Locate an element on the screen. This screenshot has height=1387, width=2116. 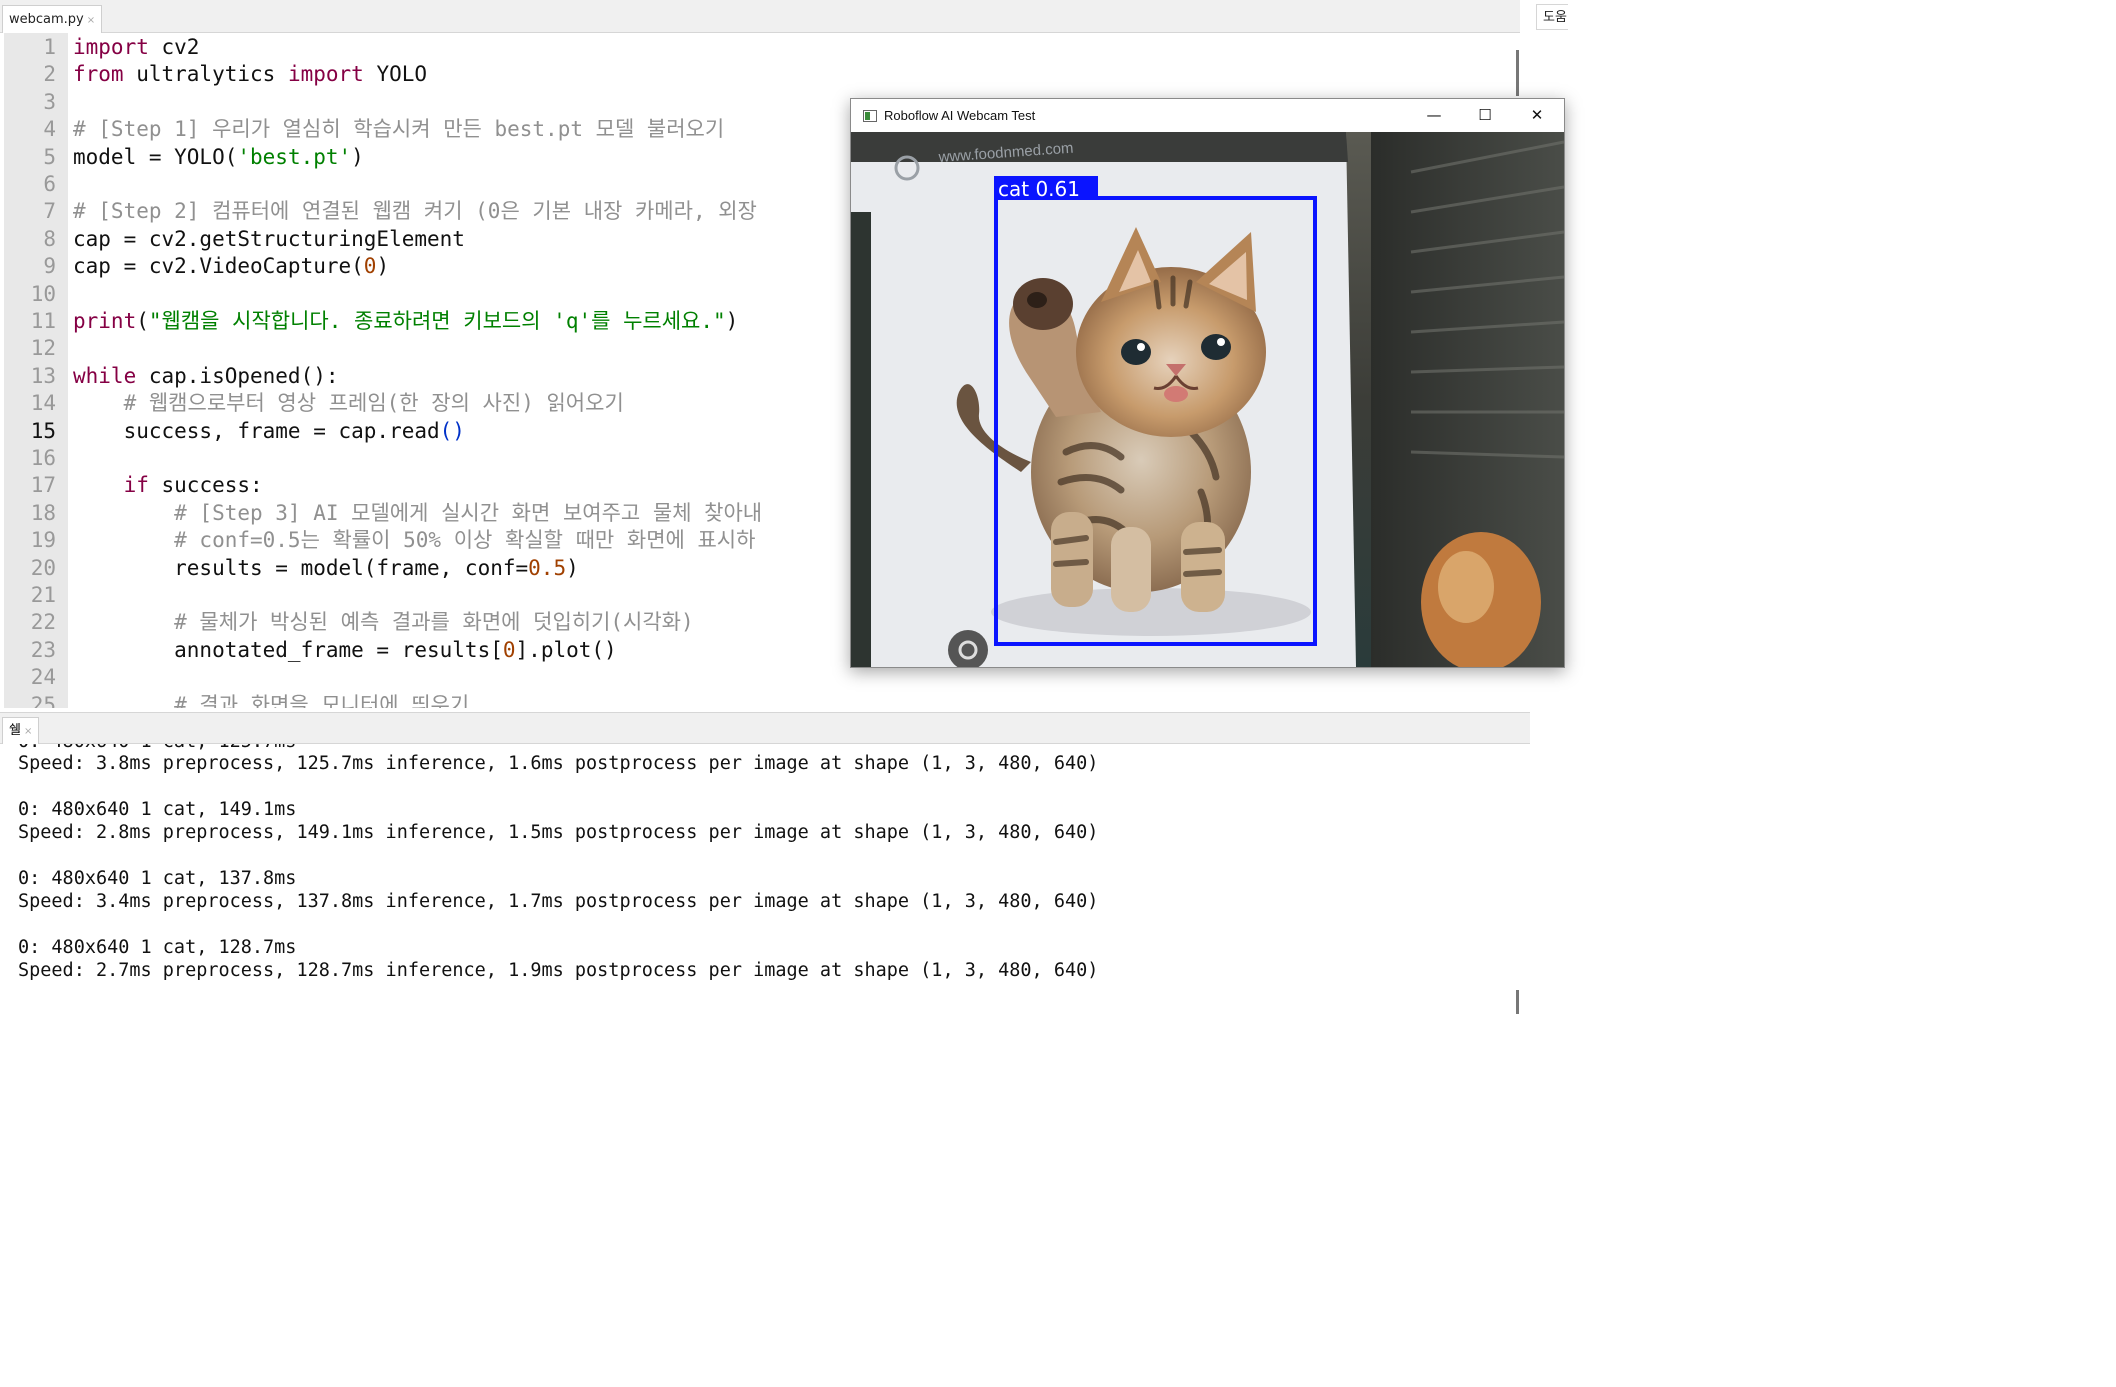
help-menu: 도움 is located at coordinates (1552, 17).